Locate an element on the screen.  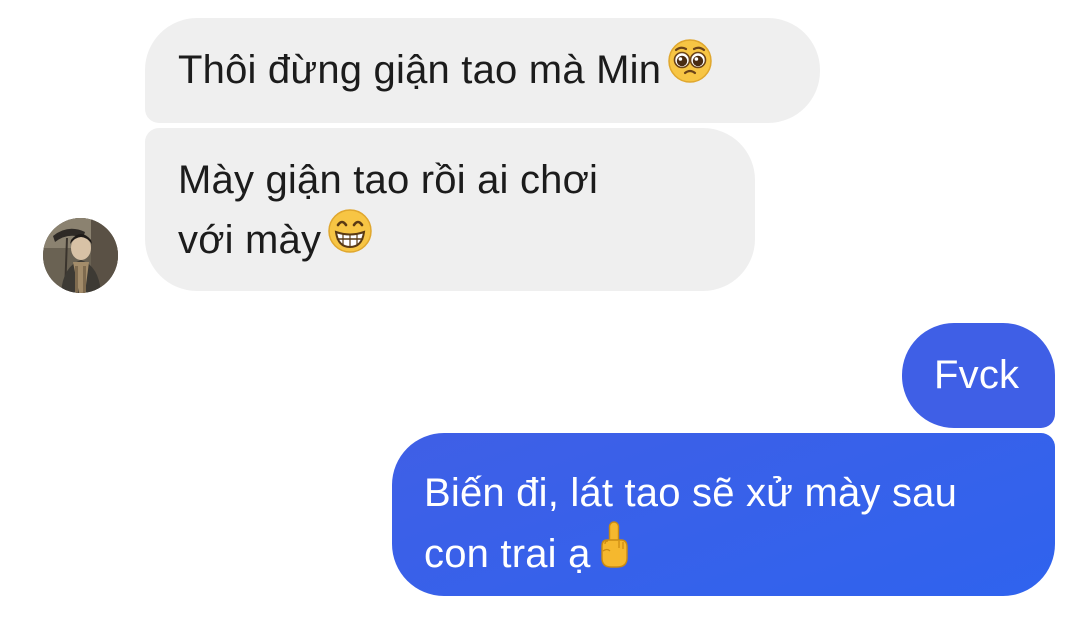
message-text: Fvck is located at coordinates (977, 375).